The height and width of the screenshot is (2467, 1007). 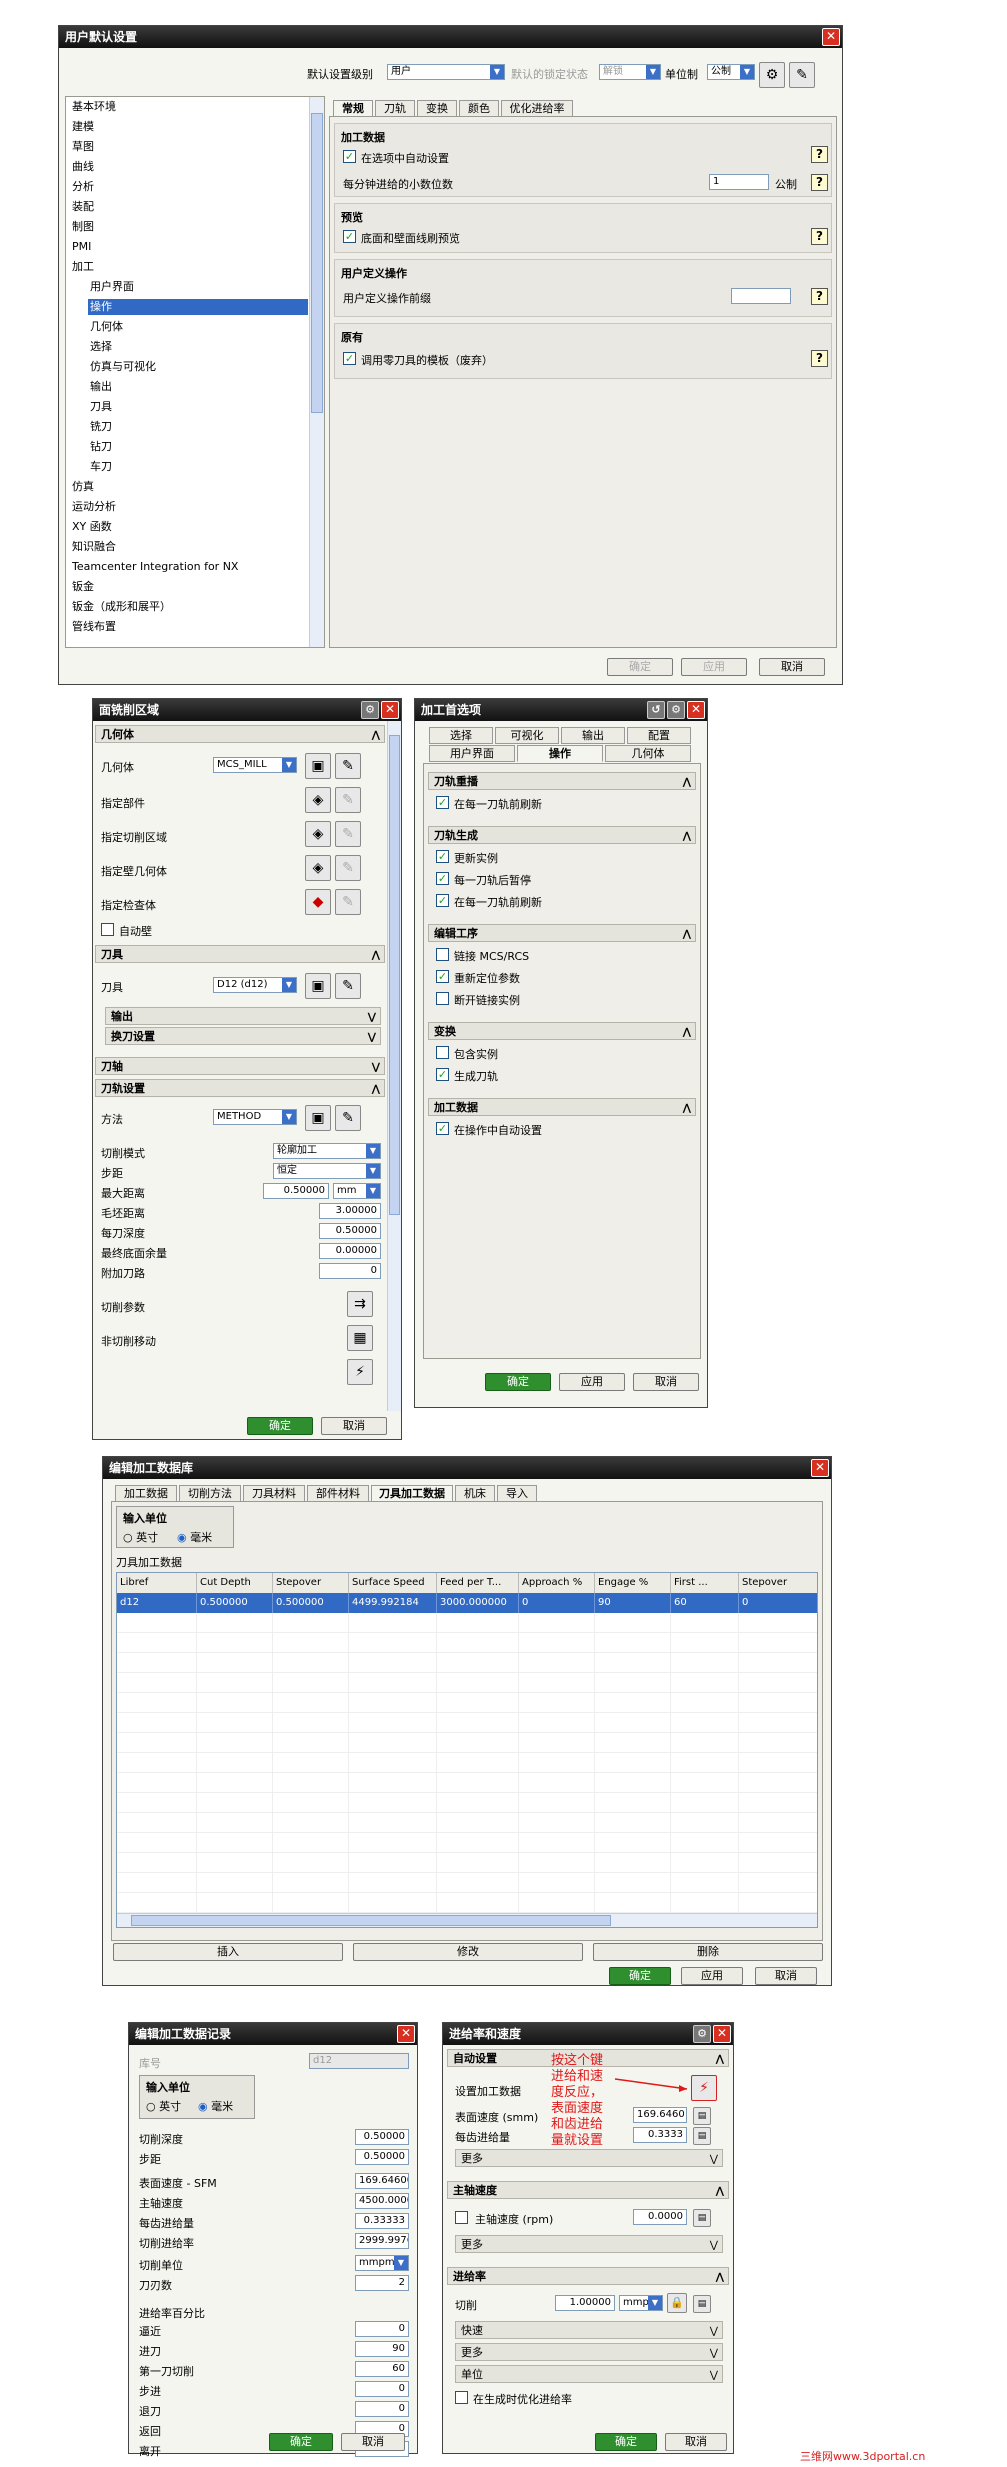 I want to click on tab-选择: 选择, so click(x=461, y=735).